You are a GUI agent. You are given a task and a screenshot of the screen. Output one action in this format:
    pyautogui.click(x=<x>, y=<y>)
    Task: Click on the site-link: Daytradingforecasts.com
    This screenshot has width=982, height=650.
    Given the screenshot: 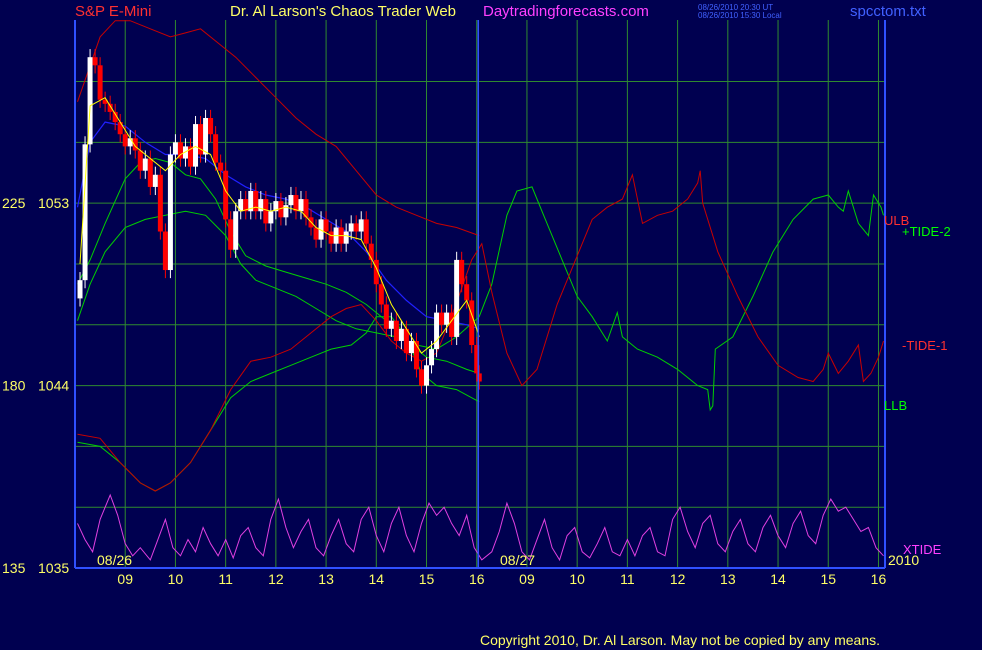 What is the action you would take?
    pyautogui.click(x=566, y=11)
    